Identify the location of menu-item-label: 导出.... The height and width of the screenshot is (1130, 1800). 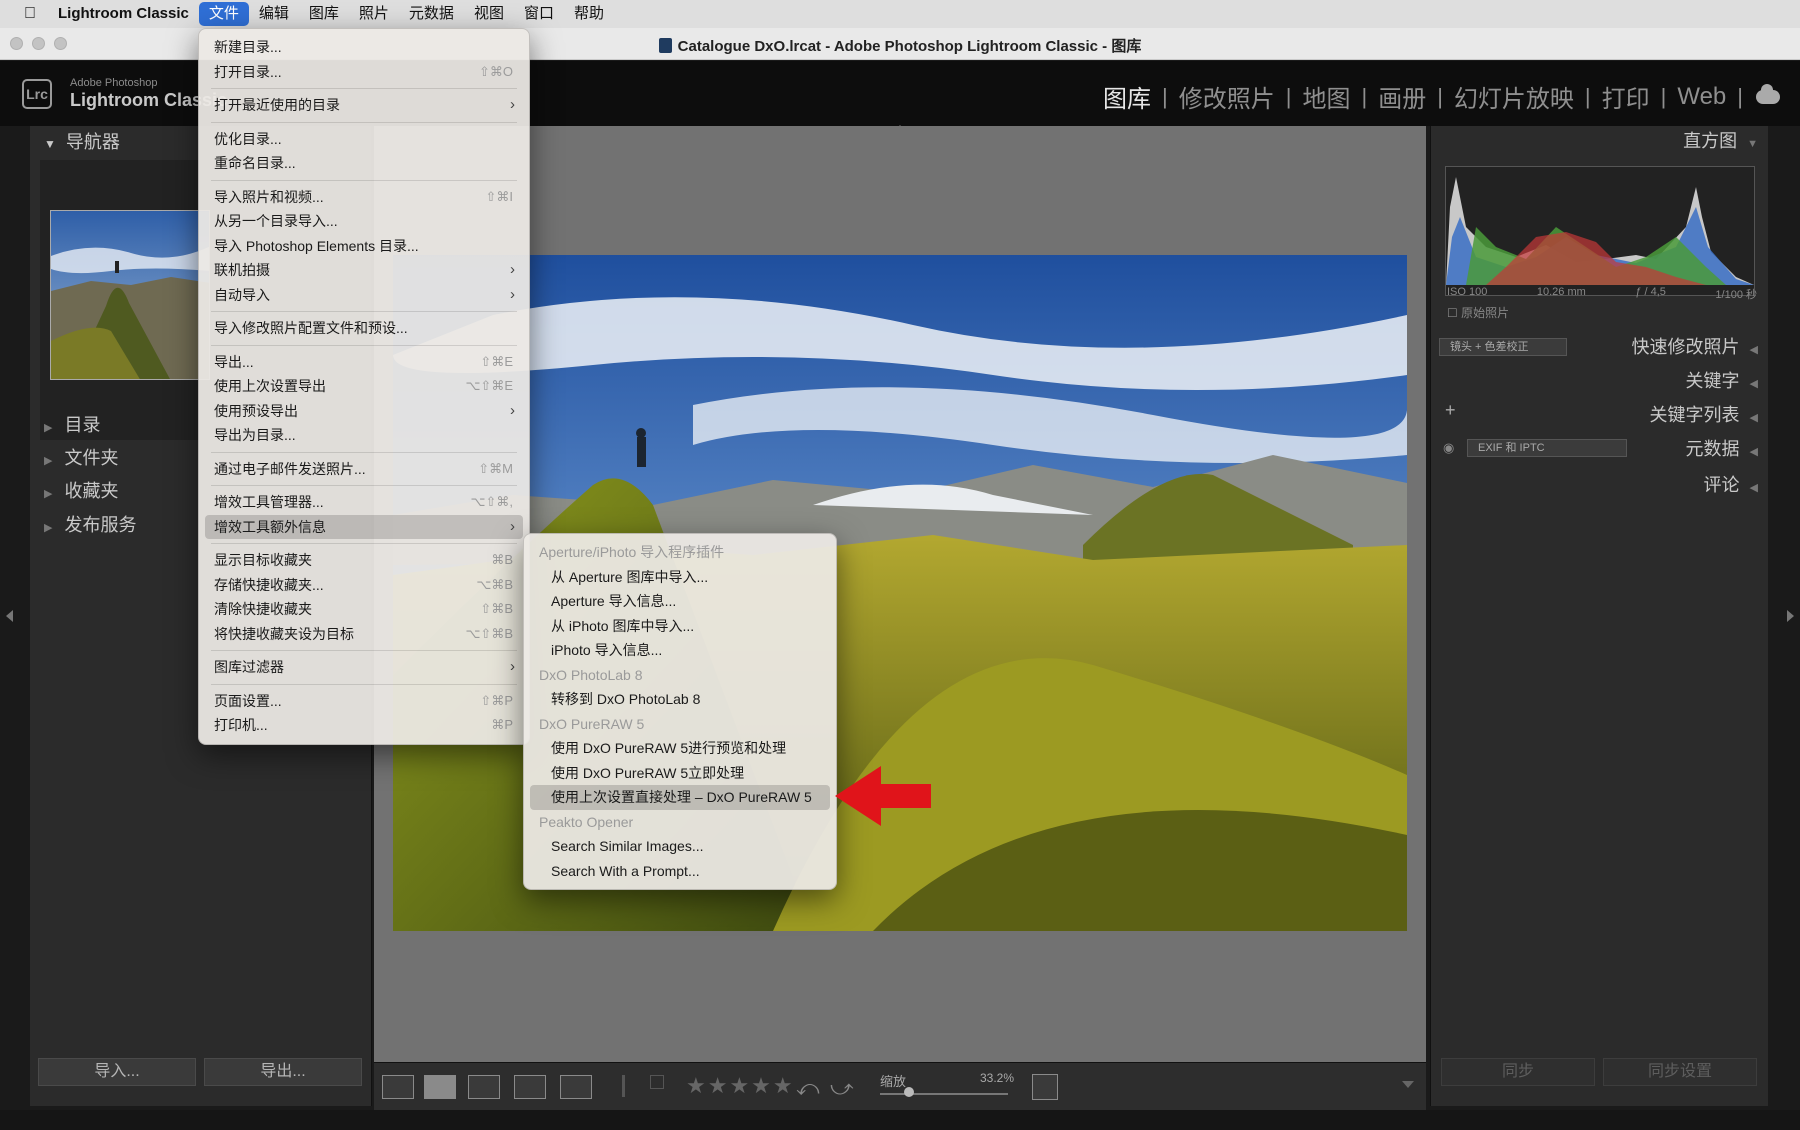
(234, 361).